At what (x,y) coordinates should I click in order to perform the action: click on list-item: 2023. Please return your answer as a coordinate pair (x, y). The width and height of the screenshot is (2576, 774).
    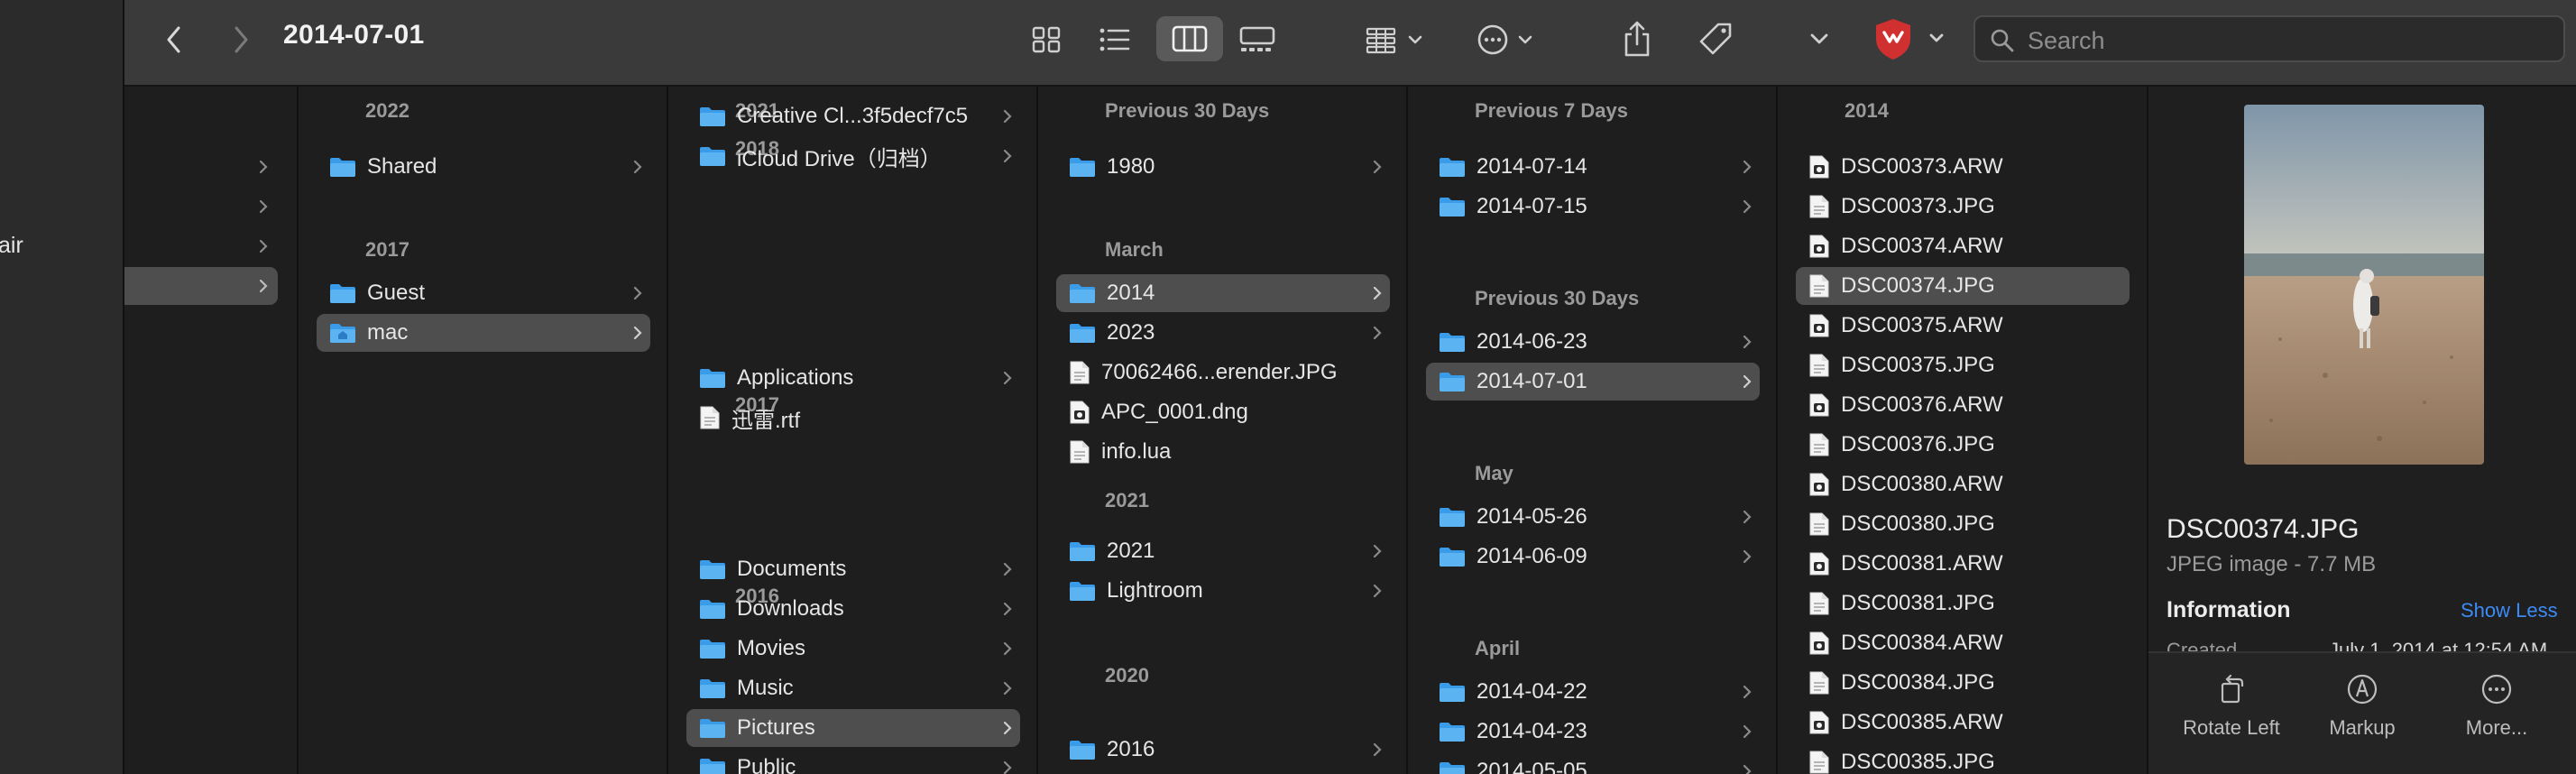
    Looking at the image, I should click on (1223, 333).